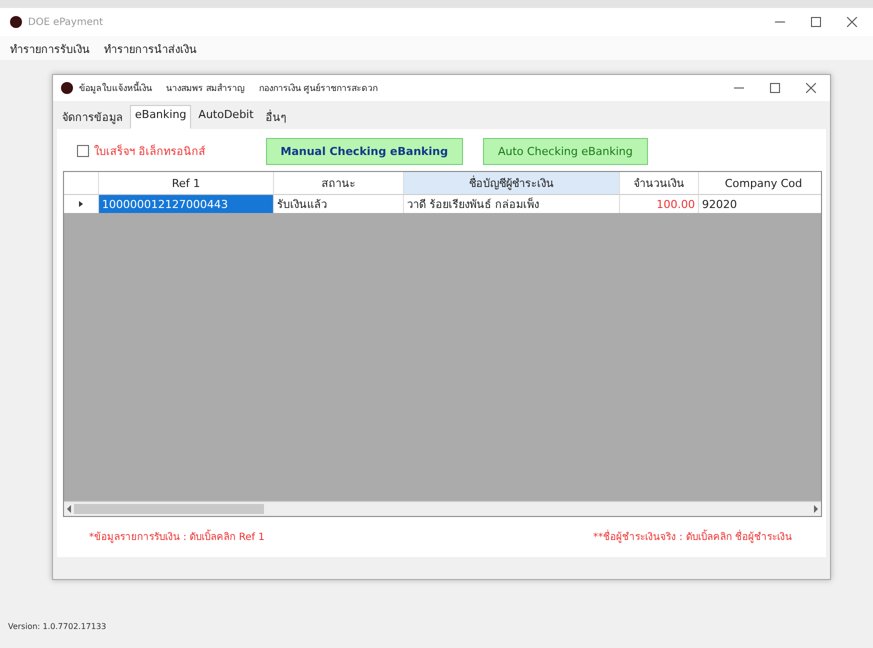 This screenshot has width=873, height=648. What do you see at coordinates (161, 117) in the screenshot?
I see `tab: eBanking` at bounding box center [161, 117].